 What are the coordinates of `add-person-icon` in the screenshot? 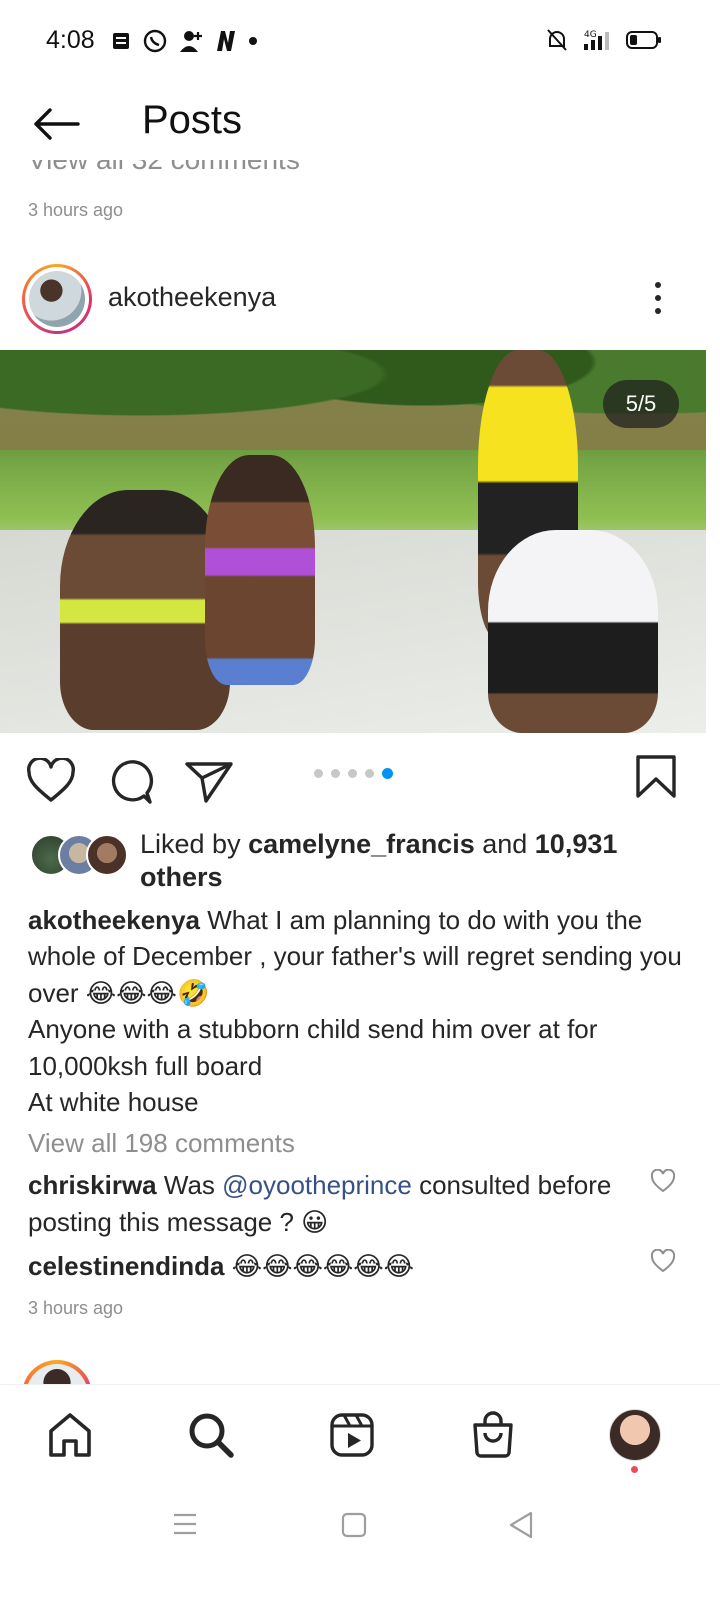 It's located at (191, 41).